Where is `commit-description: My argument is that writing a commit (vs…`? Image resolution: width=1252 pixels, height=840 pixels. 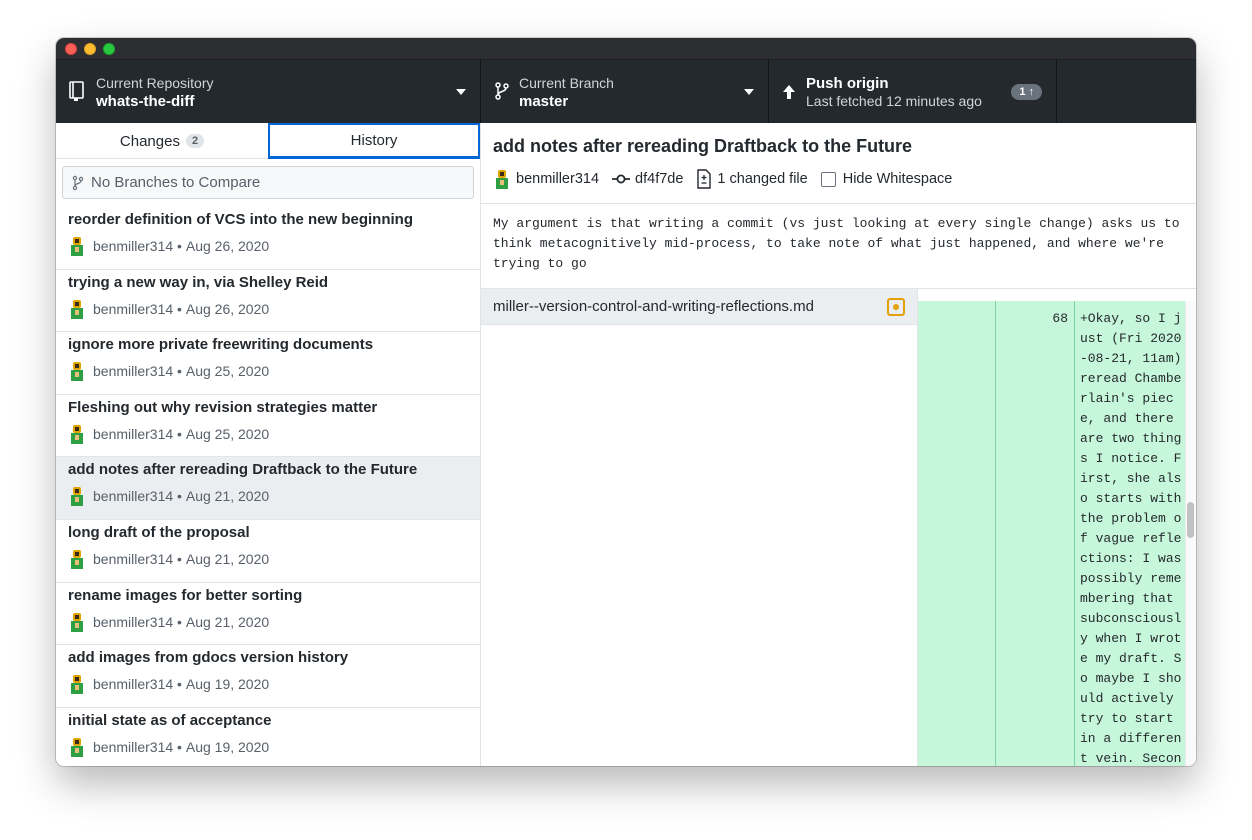
commit-description: My argument is that writing a commit (vs… is located at coordinates (838, 246).